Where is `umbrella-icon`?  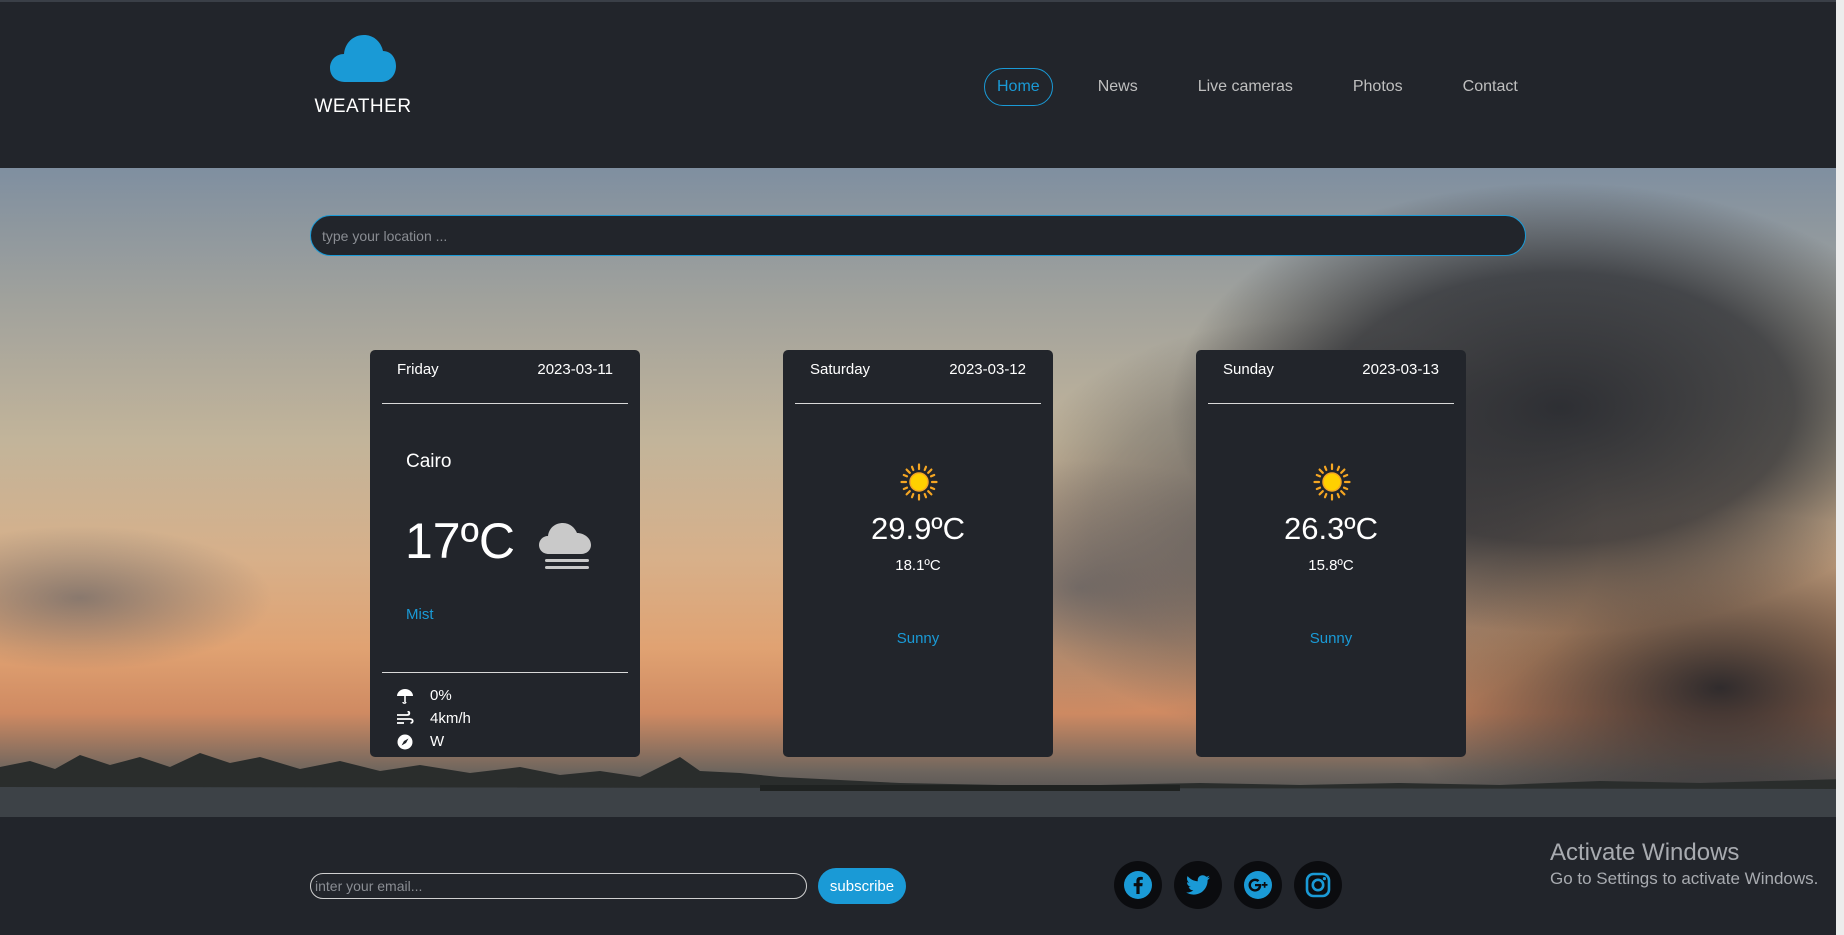
umbrella-icon is located at coordinates (405, 696).